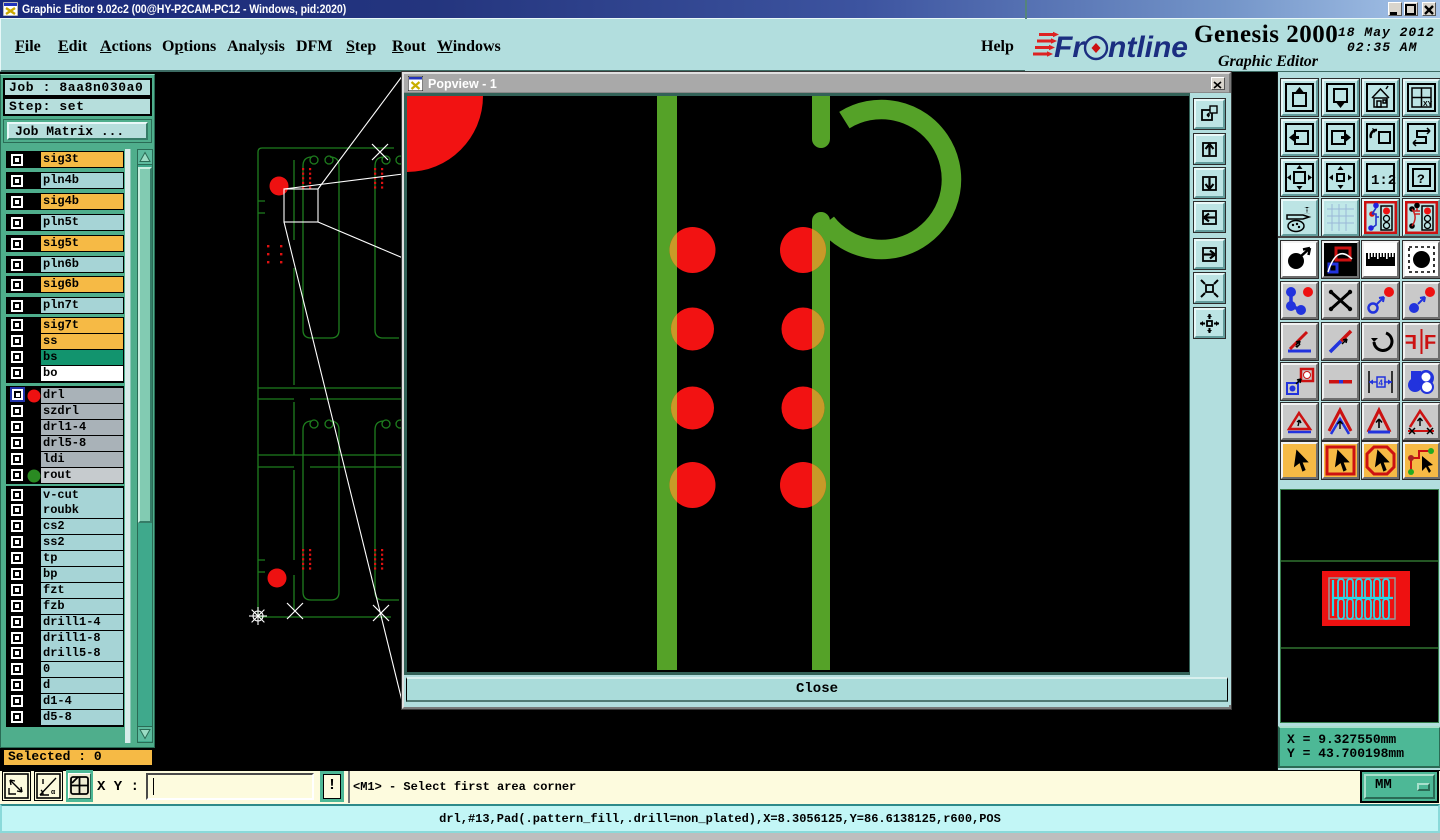  I want to click on svg-text: 4, so click(1381, 382).